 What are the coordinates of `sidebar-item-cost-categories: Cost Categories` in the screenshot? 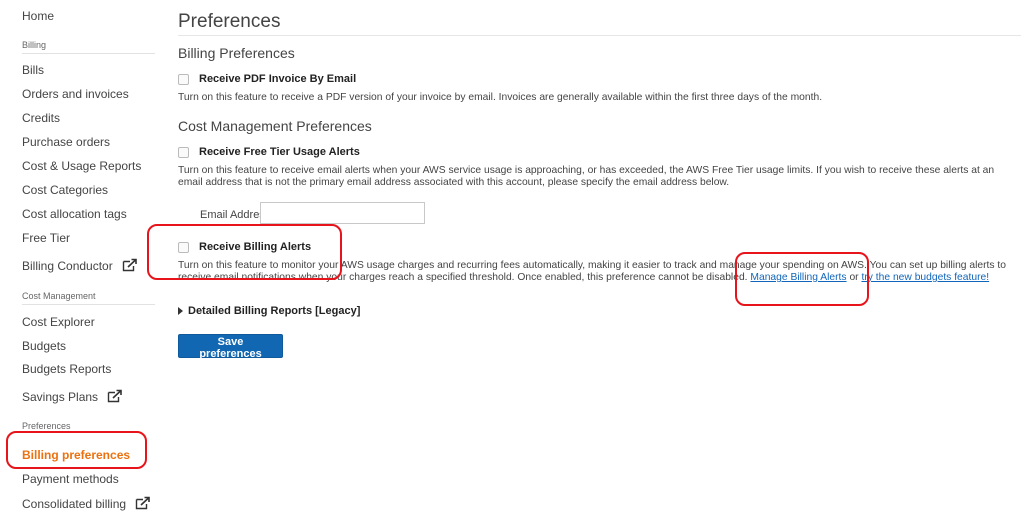 It's located at (65, 190).